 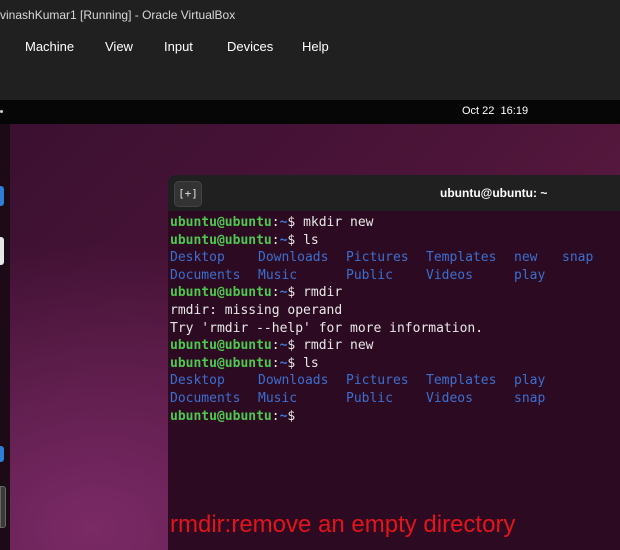 I want to click on command-text: mkdir new, so click(x=338, y=222).